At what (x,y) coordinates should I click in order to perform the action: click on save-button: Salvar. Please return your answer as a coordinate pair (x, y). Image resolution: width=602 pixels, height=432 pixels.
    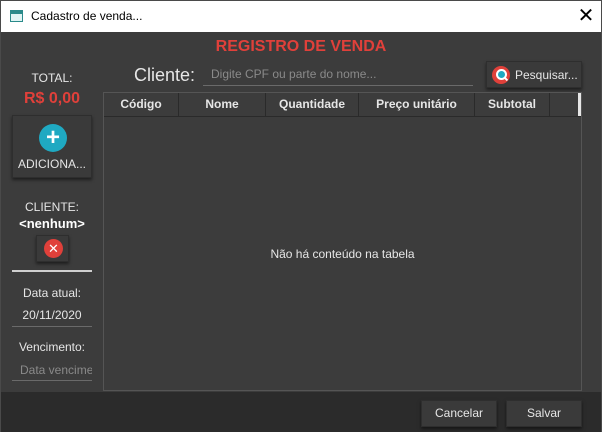
    Looking at the image, I should click on (544, 413).